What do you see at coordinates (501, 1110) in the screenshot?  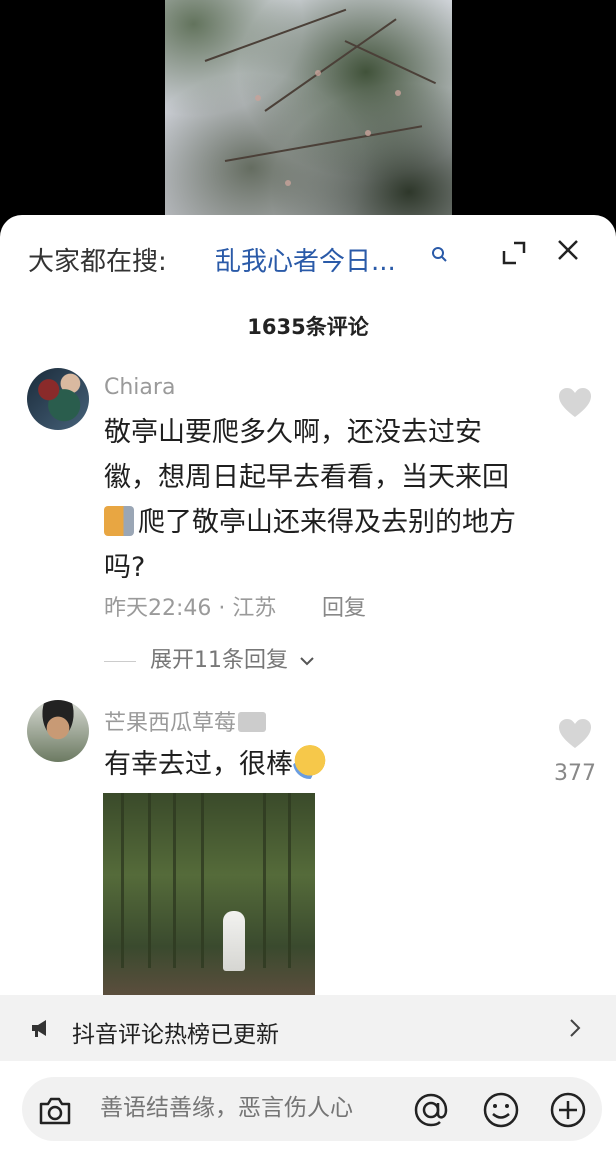 I see `emoji-icon` at bounding box center [501, 1110].